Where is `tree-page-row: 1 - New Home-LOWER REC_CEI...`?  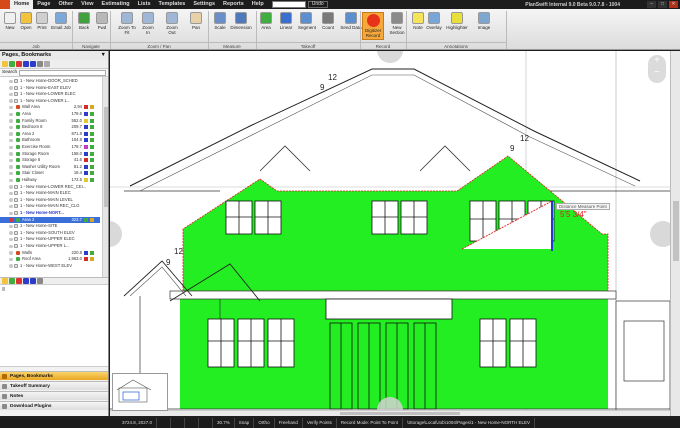
tree-page-row: 1 - New Home-LOWER REC_CEI... is located at coordinates (50, 187).